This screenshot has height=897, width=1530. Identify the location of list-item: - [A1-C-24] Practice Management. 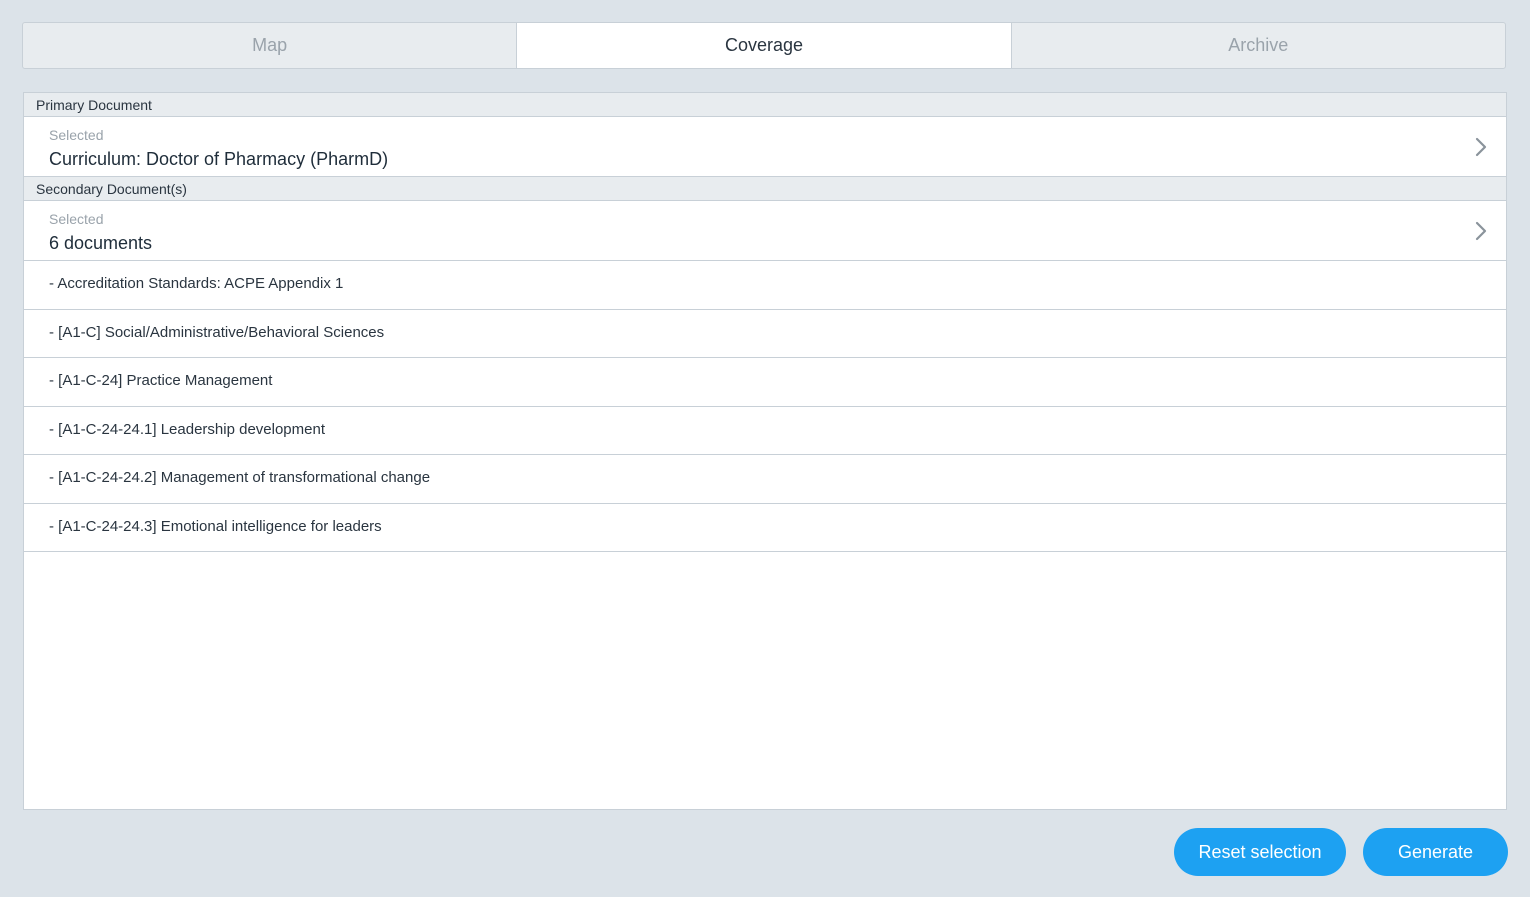
(765, 382).